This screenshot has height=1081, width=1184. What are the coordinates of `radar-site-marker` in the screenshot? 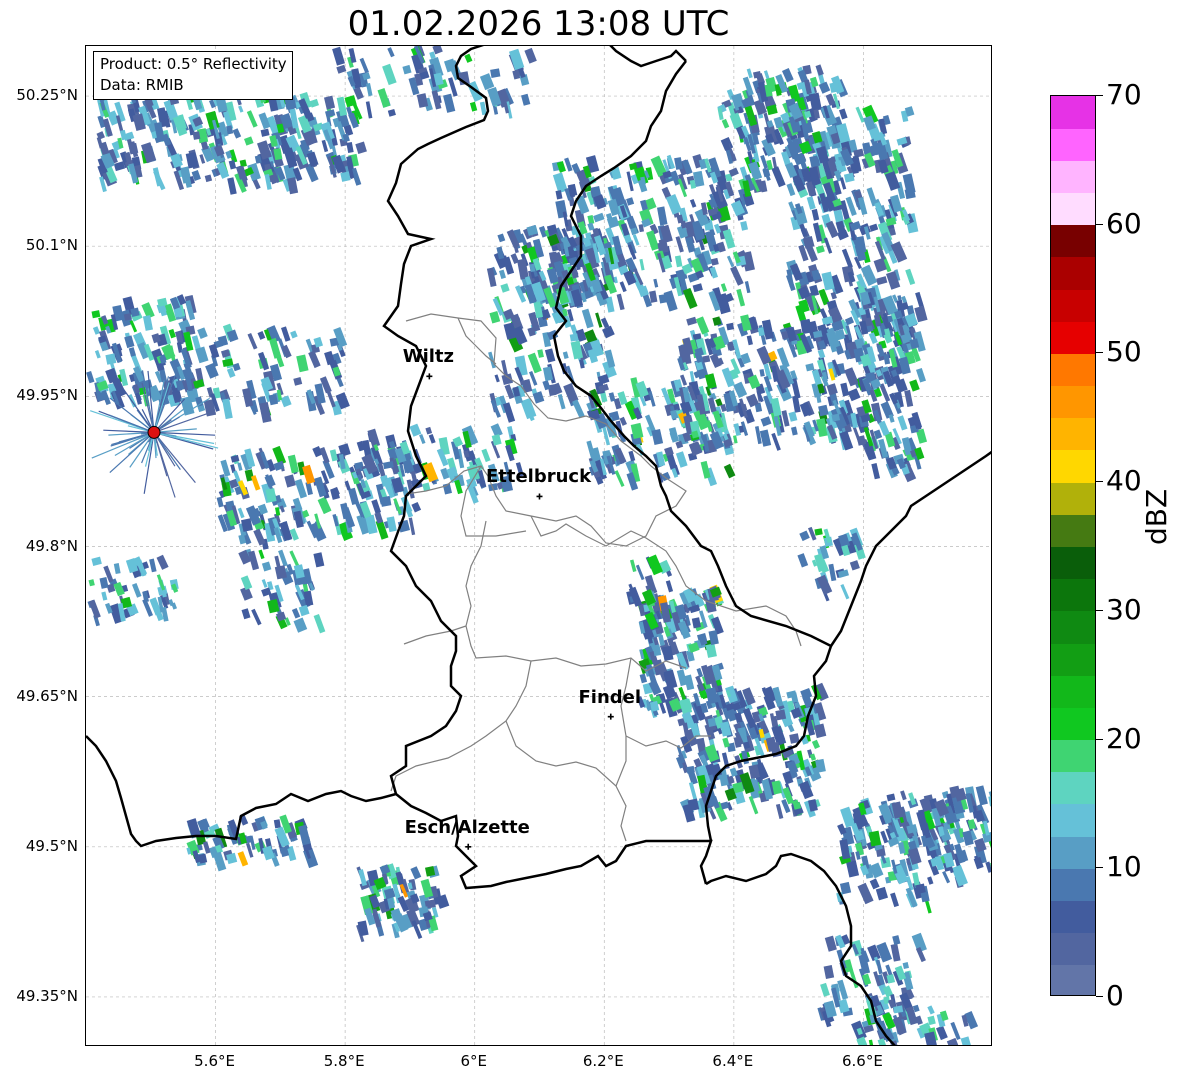 It's located at (154, 432).